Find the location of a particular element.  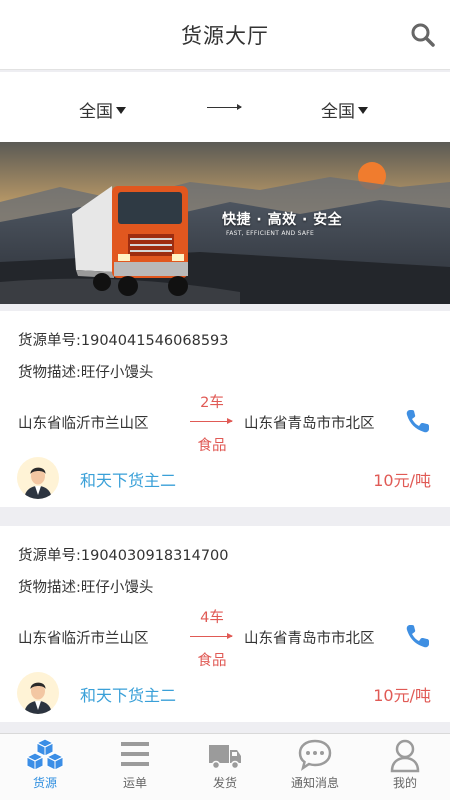

tab-ship: 发货 is located at coordinates (225, 767).